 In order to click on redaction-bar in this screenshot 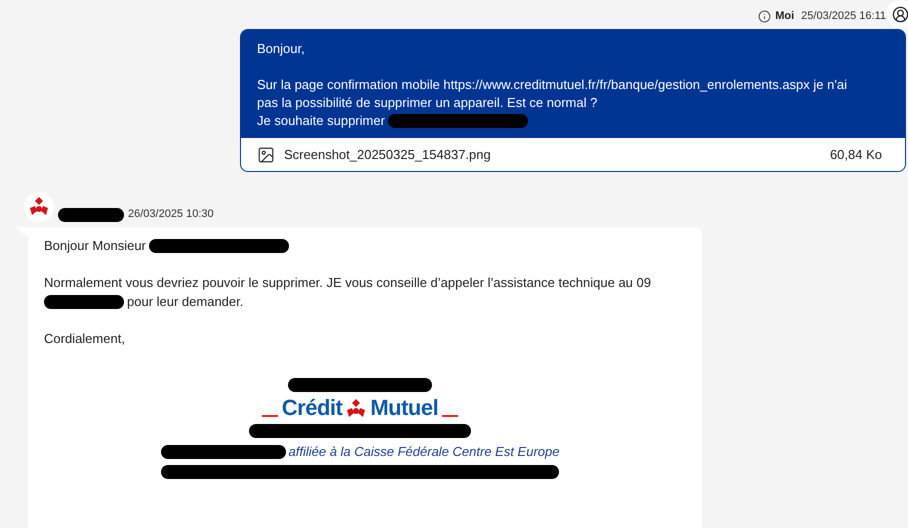, I will do `click(91, 215)`.